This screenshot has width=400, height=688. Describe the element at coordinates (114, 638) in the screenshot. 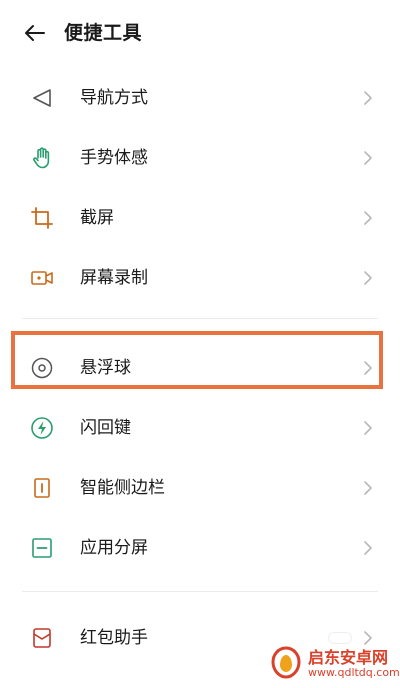

I see `menu-item-label: 红包助手` at that location.